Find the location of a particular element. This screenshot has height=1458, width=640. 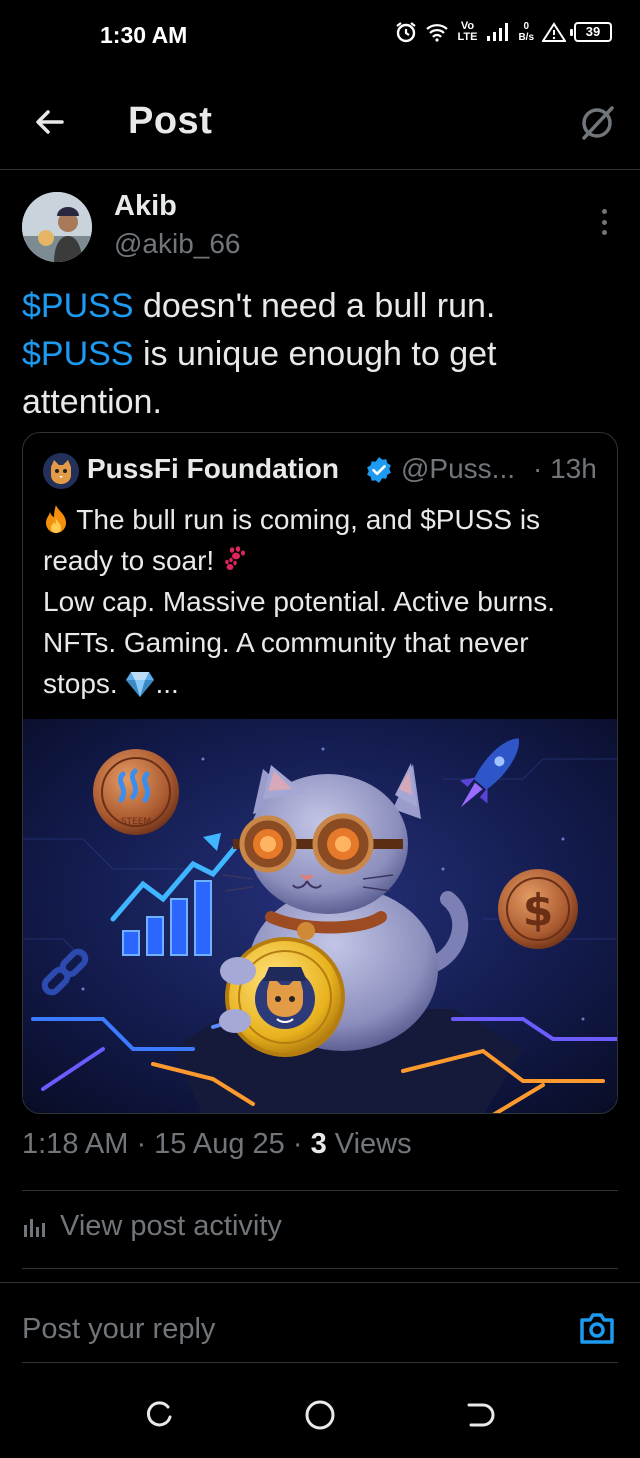

status-icons: Vo LTE 0 B/s 39 is located at coordinates (503, 32).